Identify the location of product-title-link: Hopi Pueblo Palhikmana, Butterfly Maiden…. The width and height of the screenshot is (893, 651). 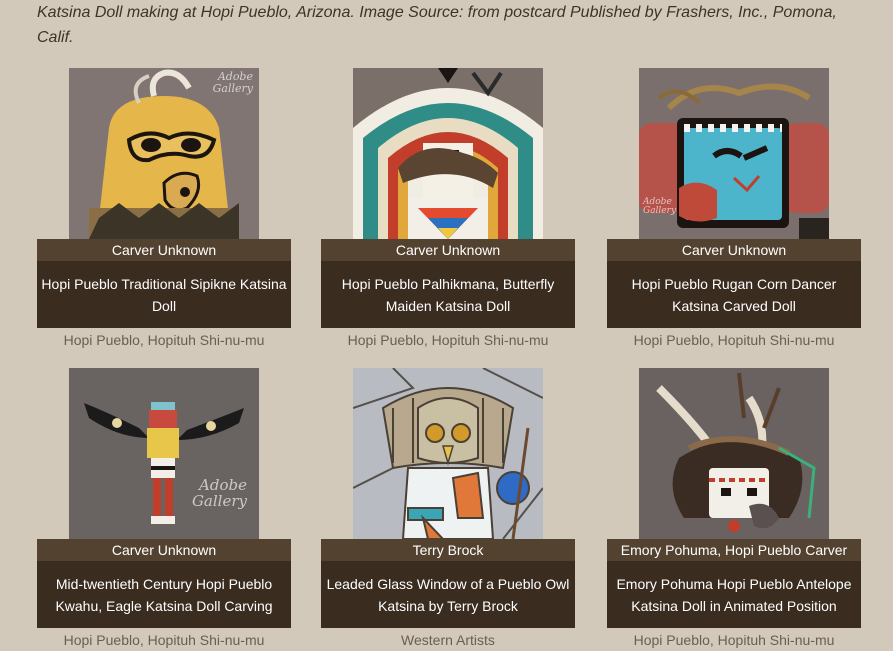
(448, 294).